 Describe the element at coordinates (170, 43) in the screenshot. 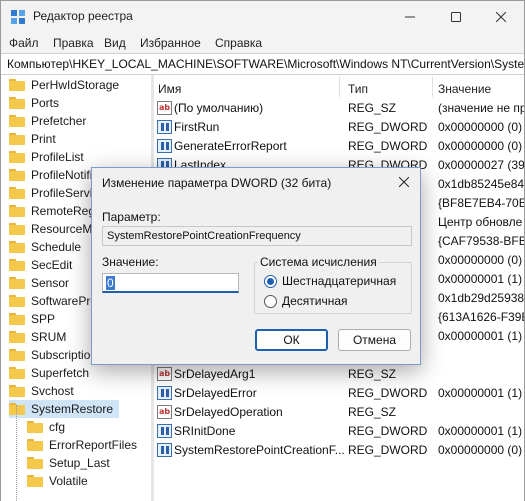

I see `menu-favorites: Избранное` at that location.